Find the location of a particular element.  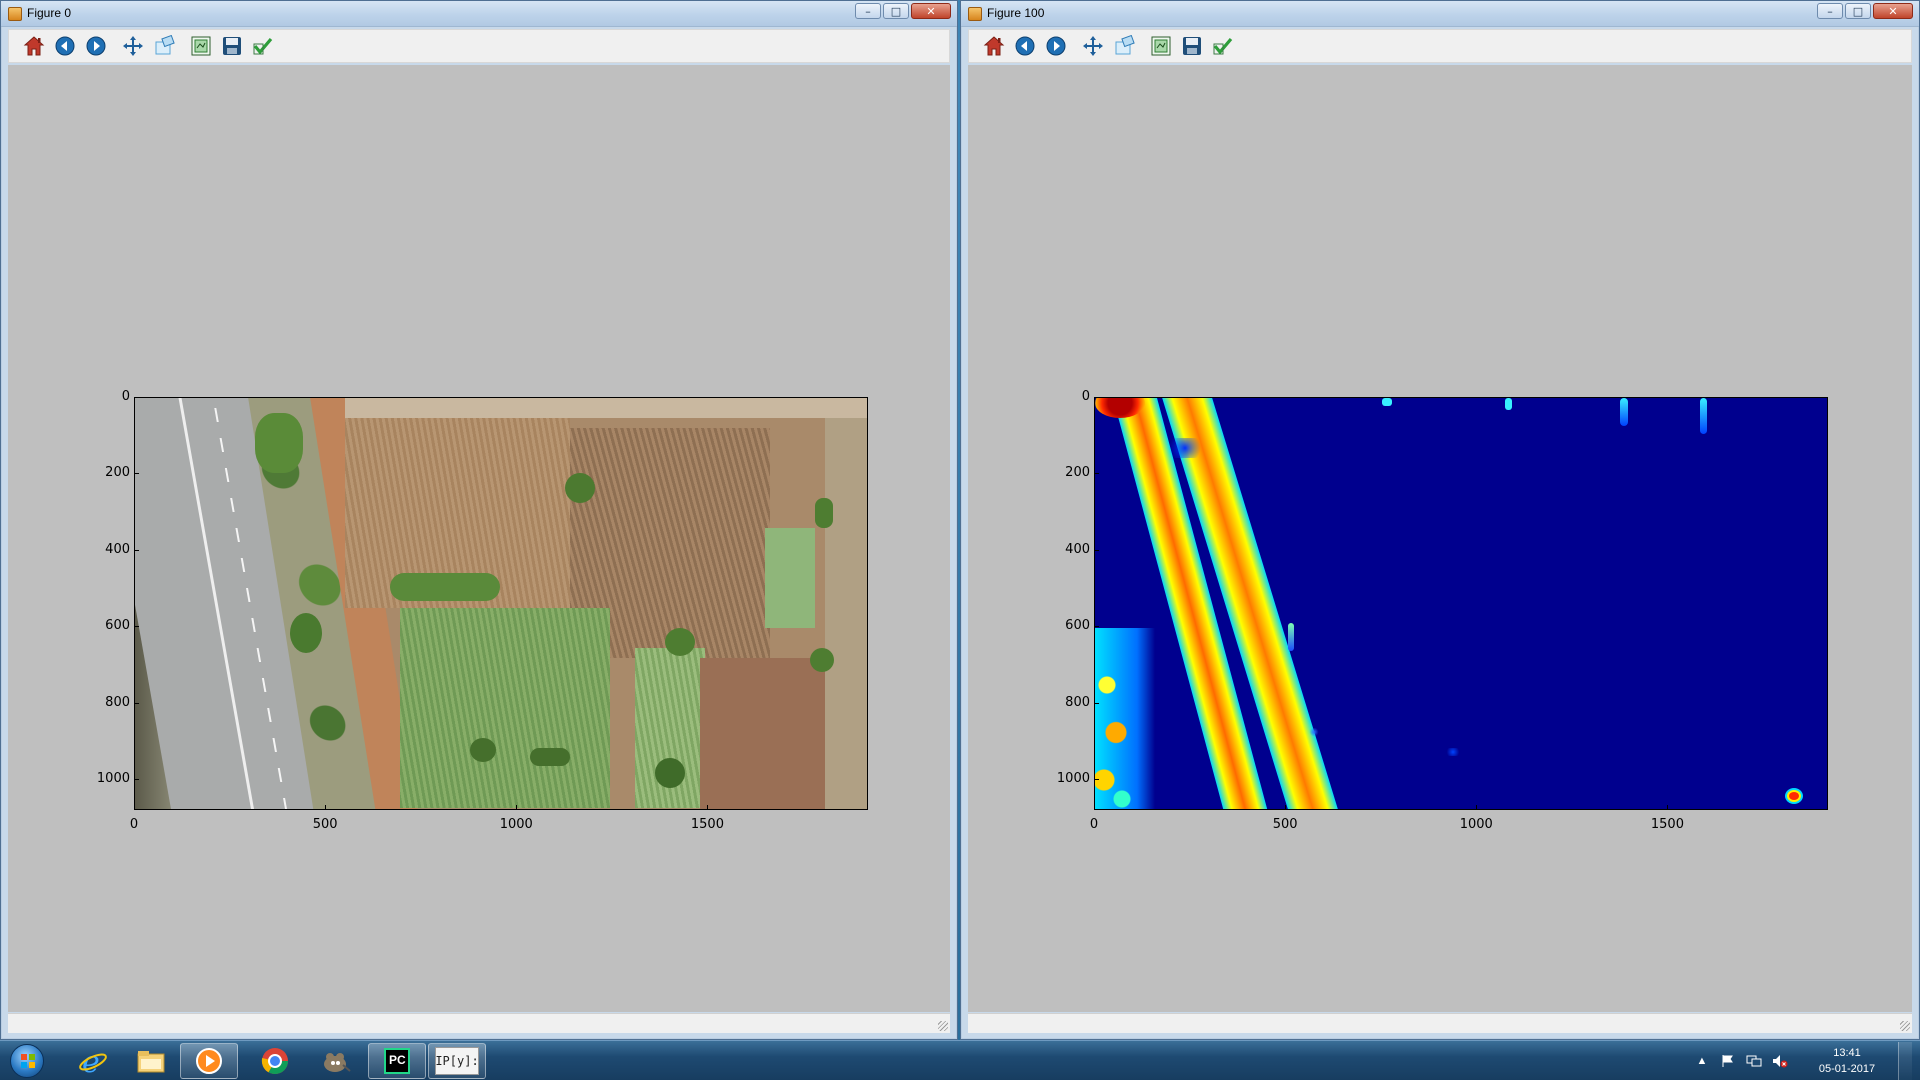

chrome-taskbar-button is located at coordinates (275, 1061).